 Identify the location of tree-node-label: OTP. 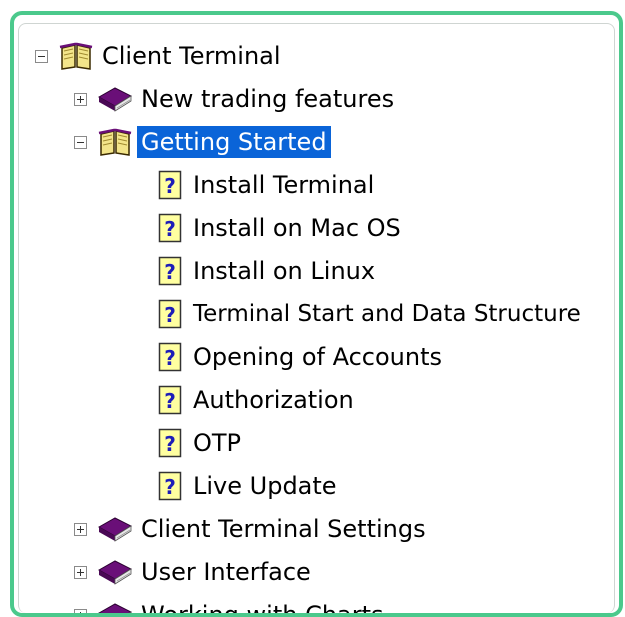
(217, 443).